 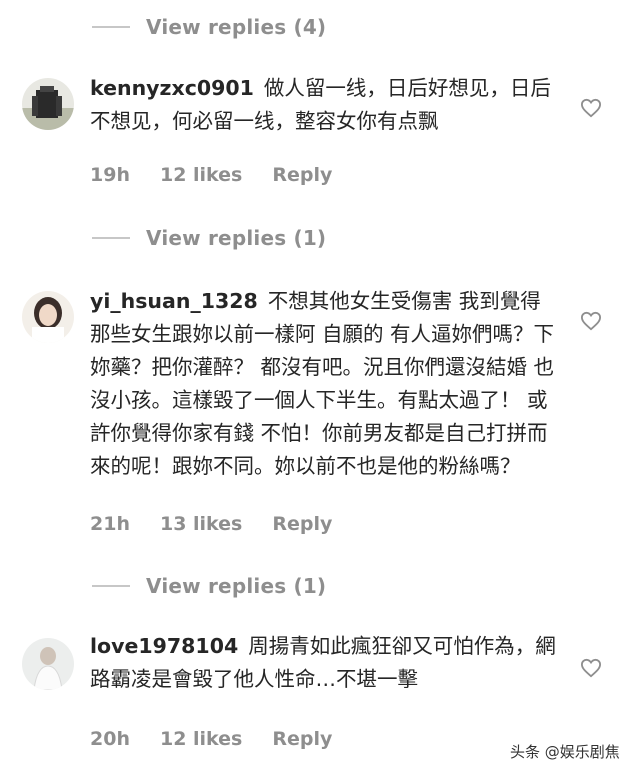 I want to click on comment-meta: 19h 12 likes Reply, so click(x=226, y=175).